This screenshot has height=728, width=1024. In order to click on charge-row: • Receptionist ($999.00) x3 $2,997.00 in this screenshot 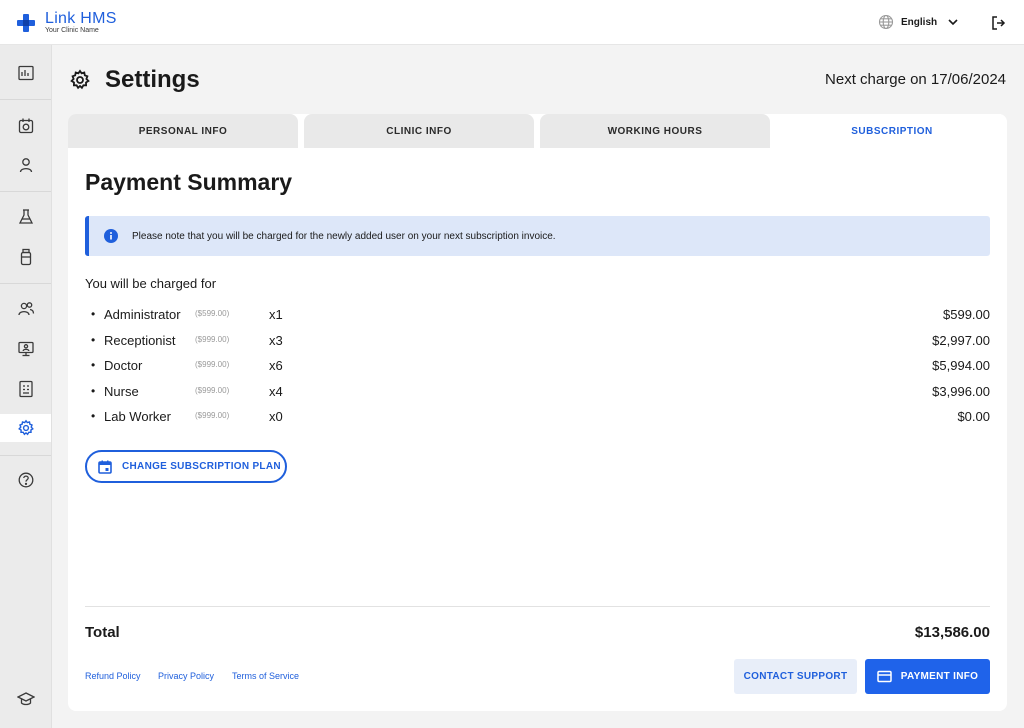, I will do `click(537, 340)`.